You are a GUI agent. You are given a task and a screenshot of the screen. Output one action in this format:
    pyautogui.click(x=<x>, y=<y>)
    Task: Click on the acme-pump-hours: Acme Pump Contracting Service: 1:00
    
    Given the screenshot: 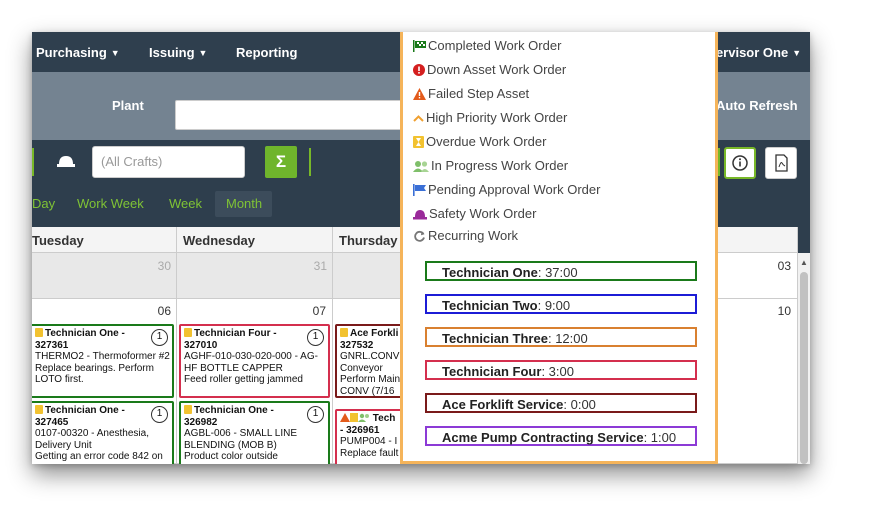 What is the action you would take?
    pyautogui.click(x=561, y=436)
    